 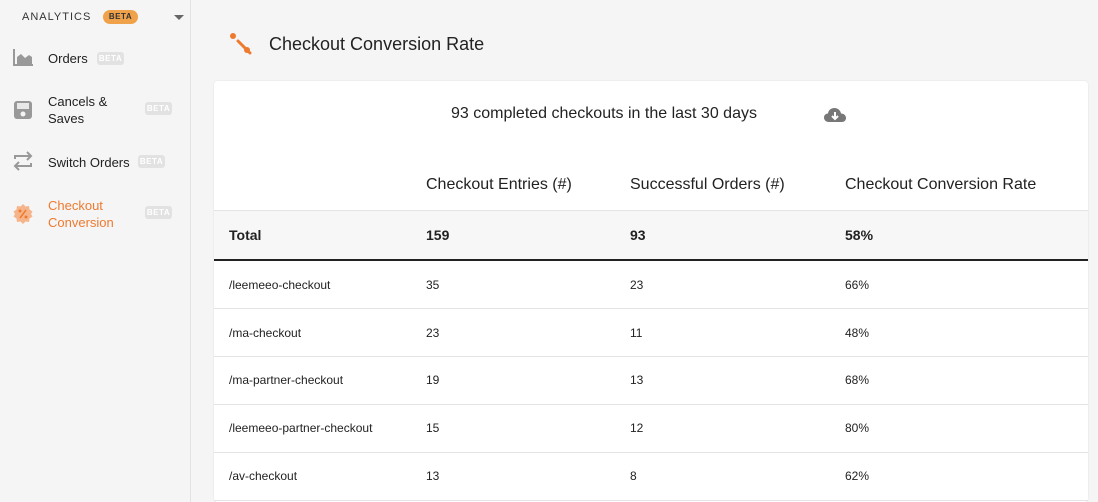 What do you see at coordinates (433, 428) in the screenshot?
I see `row-entries: 15` at bounding box center [433, 428].